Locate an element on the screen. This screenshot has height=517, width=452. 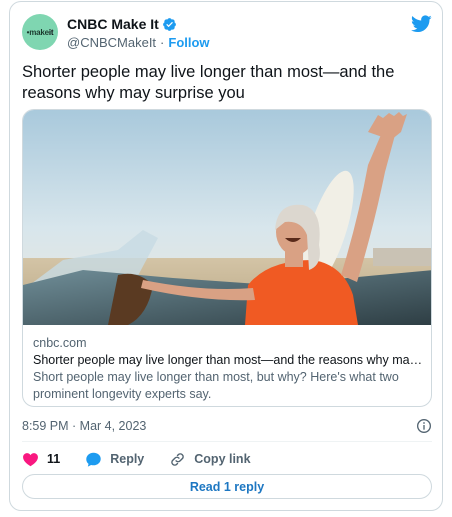
link-icon is located at coordinates (178, 459).